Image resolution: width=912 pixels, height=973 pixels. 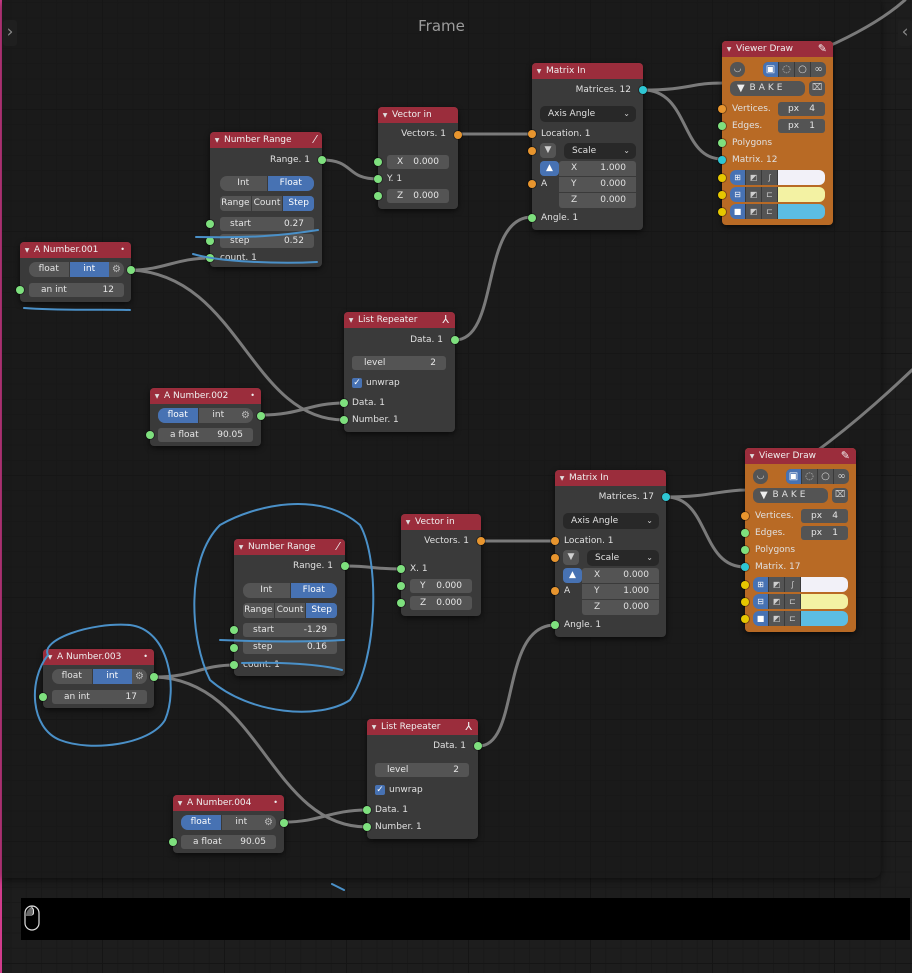 I want to click on step-field: step 0.52, so click(x=267, y=241).